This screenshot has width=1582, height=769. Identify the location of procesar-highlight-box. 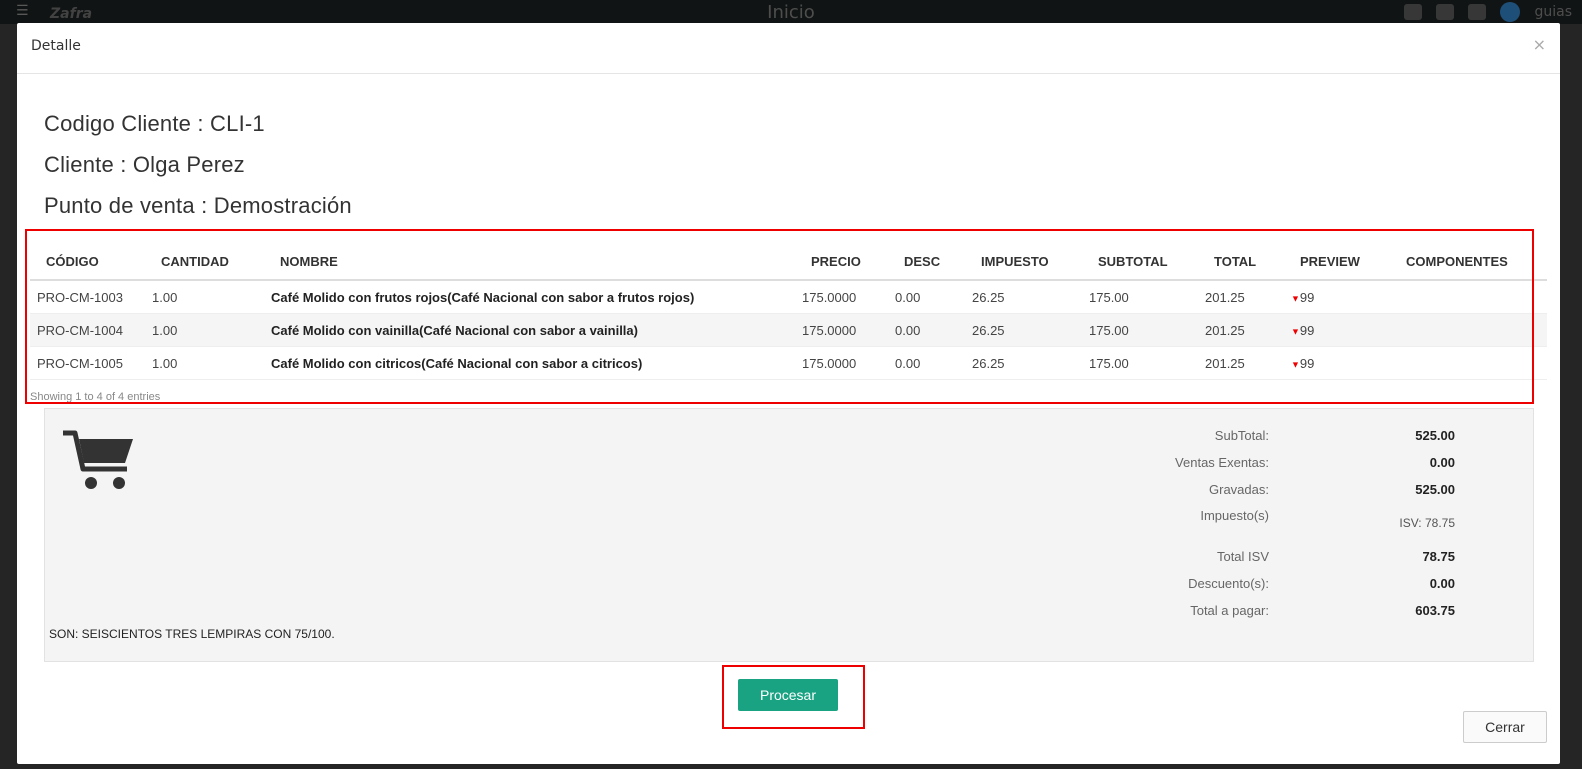
(793, 697).